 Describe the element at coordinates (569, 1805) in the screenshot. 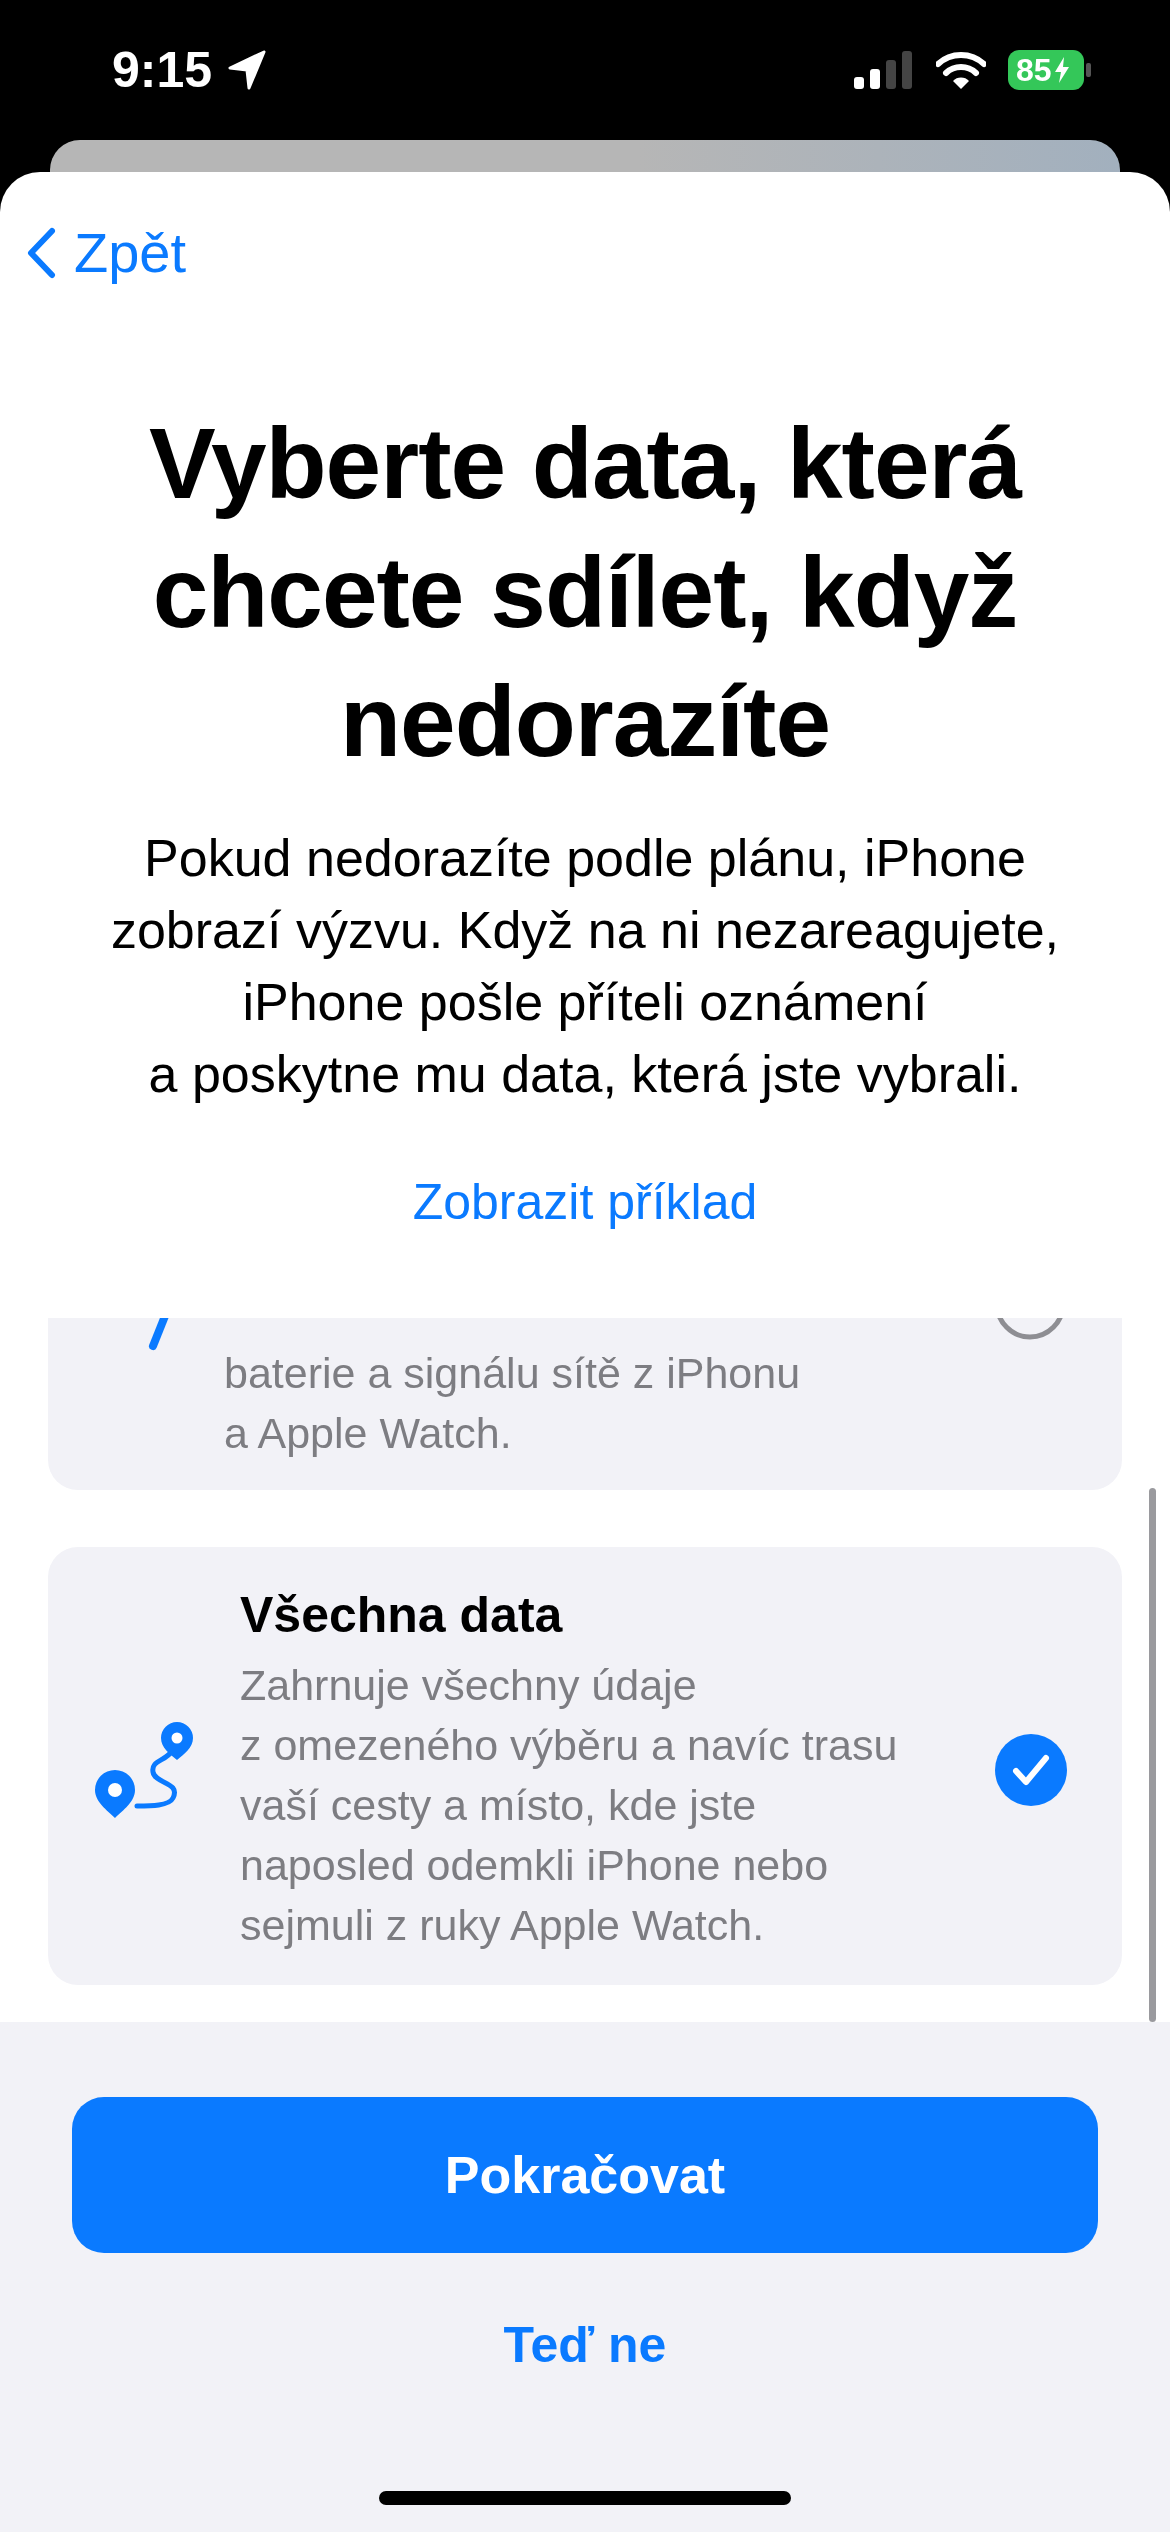

I see `option-description: Zahrnuje všechny údaje z omezeného výběru a navíc trasu vaší cesty a místo, kde jste naposled odemkli iPhone nebo sejmuli z ruky Apple Watch.` at that location.